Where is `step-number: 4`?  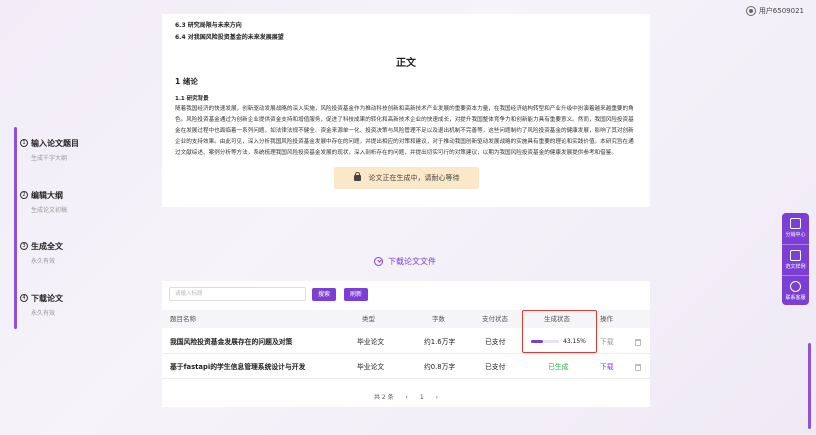 step-number: 4 is located at coordinates (24, 298).